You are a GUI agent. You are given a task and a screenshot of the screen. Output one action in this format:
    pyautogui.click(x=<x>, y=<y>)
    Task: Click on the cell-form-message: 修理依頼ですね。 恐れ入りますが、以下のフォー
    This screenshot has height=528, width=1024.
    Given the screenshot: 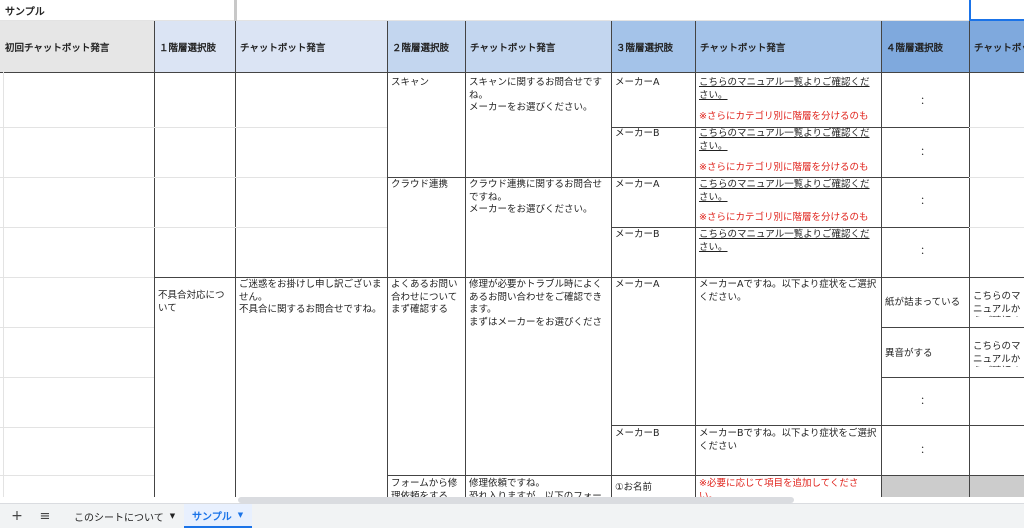 What is the action you would take?
    pyautogui.click(x=538, y=486)
    